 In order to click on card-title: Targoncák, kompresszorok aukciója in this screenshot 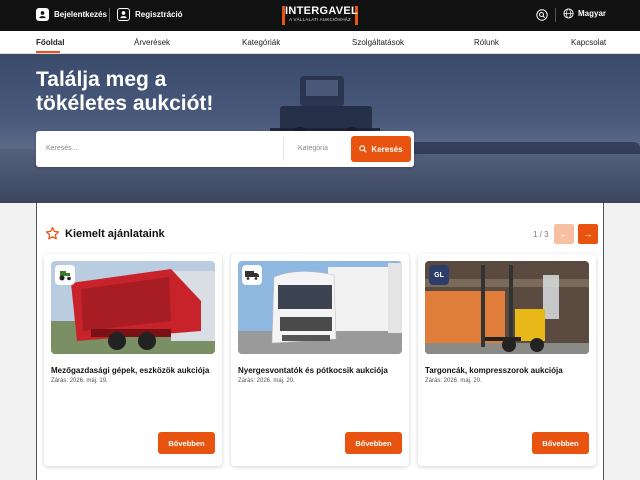, I will do `click(509, 370)`.